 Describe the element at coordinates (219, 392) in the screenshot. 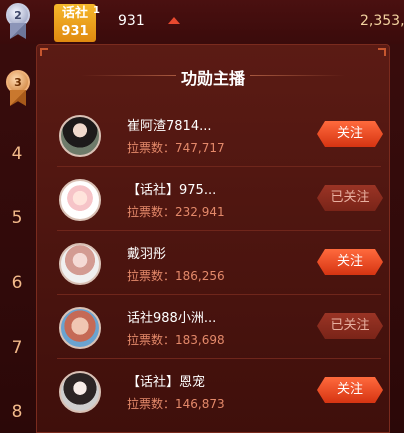

I see `anchor-item: 【话社】恩宠 拉票数：146,873 关注` at that location.